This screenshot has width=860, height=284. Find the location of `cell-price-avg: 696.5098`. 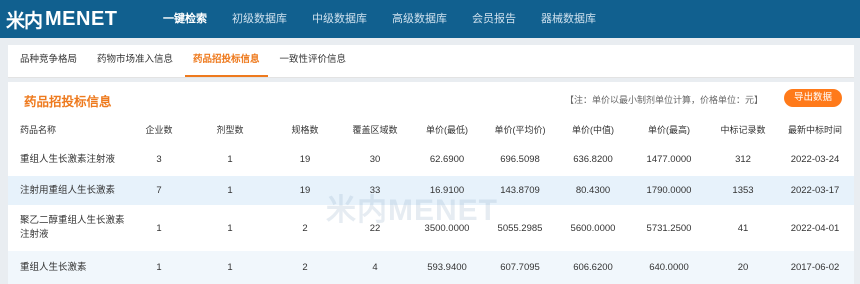

cell-price-avg: 696.5098 is located at coordinates (520, 159).